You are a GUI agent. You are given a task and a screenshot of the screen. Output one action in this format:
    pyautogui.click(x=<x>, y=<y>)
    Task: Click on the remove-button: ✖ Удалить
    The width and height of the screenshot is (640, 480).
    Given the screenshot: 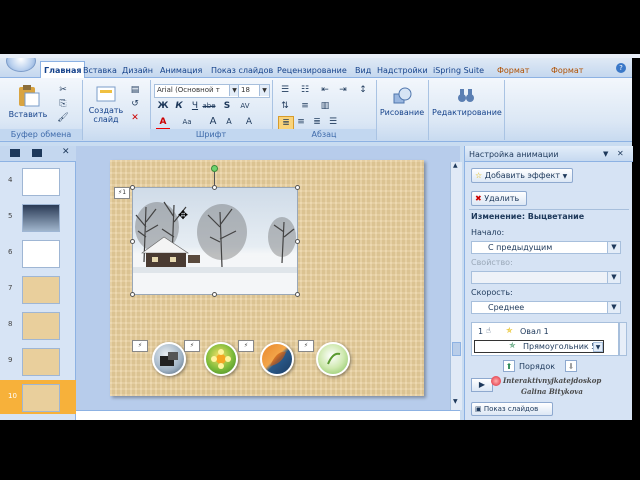 What is the action you would take?
    pyautogui.click(x=499, y=198)
    